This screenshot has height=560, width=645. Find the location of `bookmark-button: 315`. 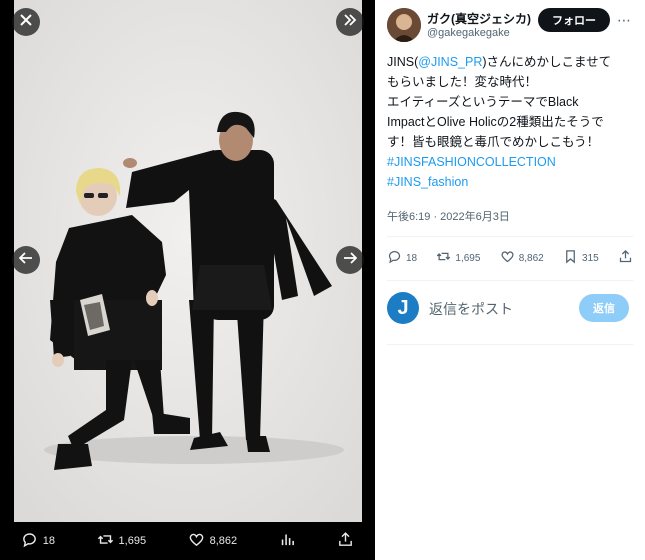

bookmark-button: 315 is located at coordinates (581, 258).